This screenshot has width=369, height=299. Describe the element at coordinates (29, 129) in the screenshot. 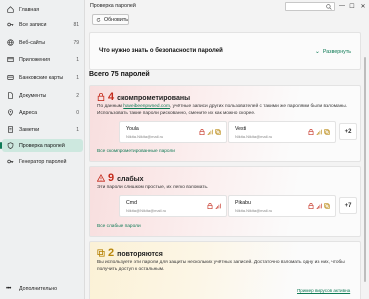

I see `sidebar-item-label: Заметки` at that location.